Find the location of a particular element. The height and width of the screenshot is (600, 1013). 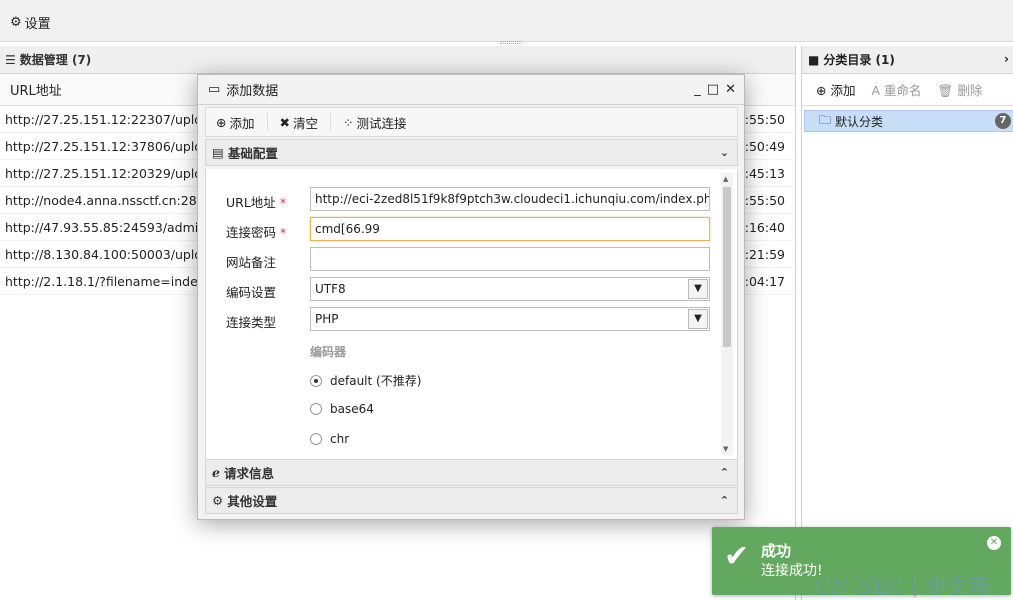

type-select: PHP ▼ is located at coordinates (510, 319).